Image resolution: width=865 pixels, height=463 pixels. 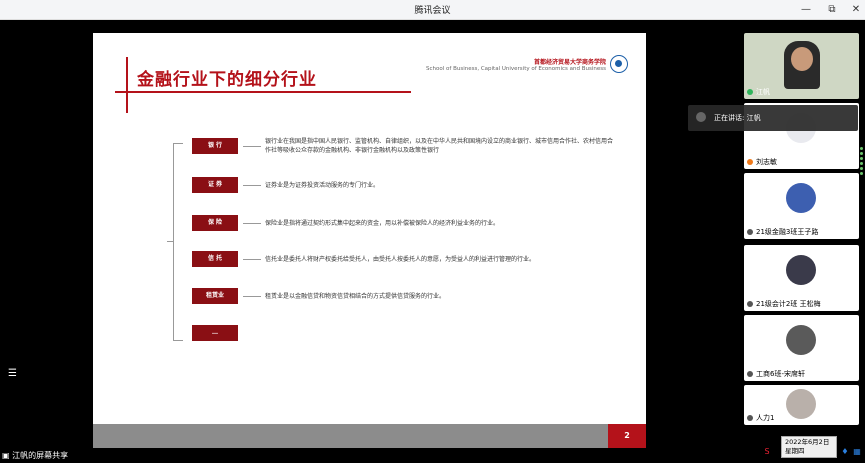 I want to click on window-titlebar: 腾讯会议 — ⧉ ✕, so click(x=432, y=10).